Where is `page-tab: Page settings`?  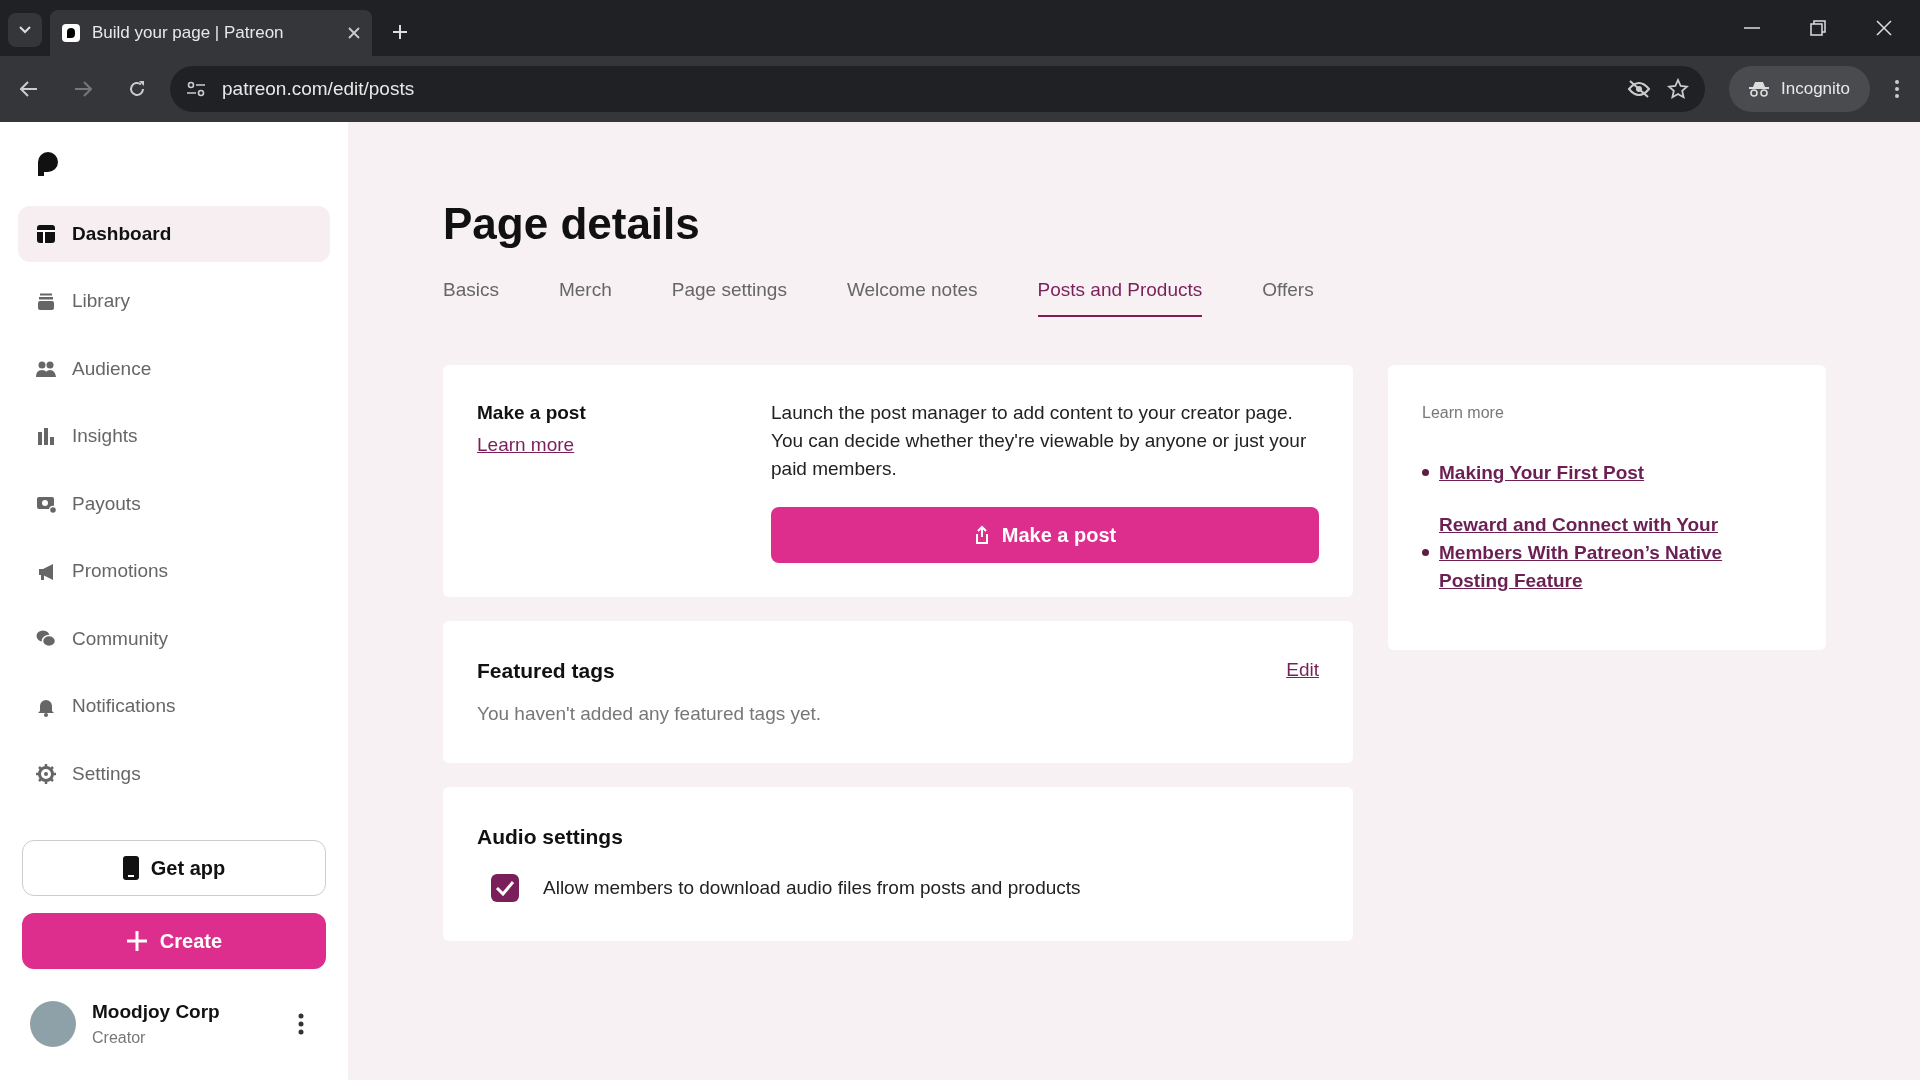 page-tab: Page settings is located at coordinates (729, 296).